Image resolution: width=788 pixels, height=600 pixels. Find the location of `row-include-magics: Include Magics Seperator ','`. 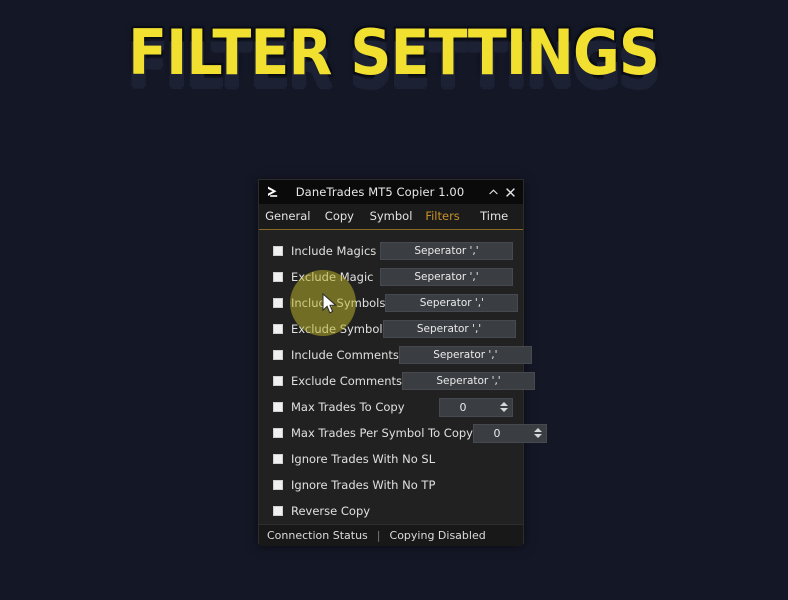

row-include-magics: Include Magics Seperator ',' is located at coordinates (391, 251).